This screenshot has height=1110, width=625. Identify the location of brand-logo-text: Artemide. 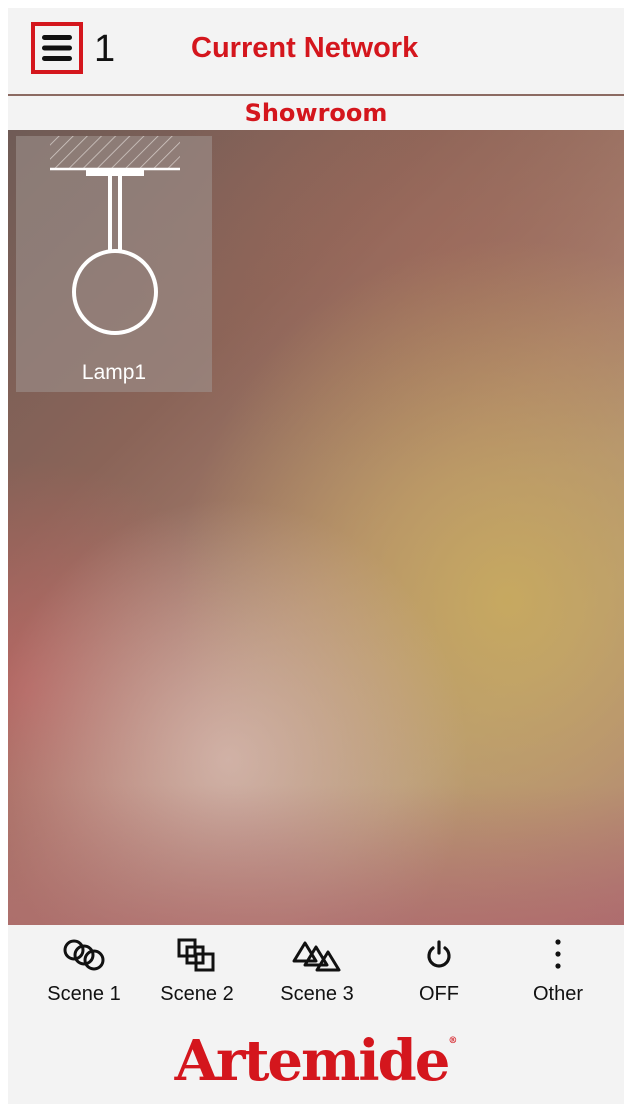
(312, 1061).